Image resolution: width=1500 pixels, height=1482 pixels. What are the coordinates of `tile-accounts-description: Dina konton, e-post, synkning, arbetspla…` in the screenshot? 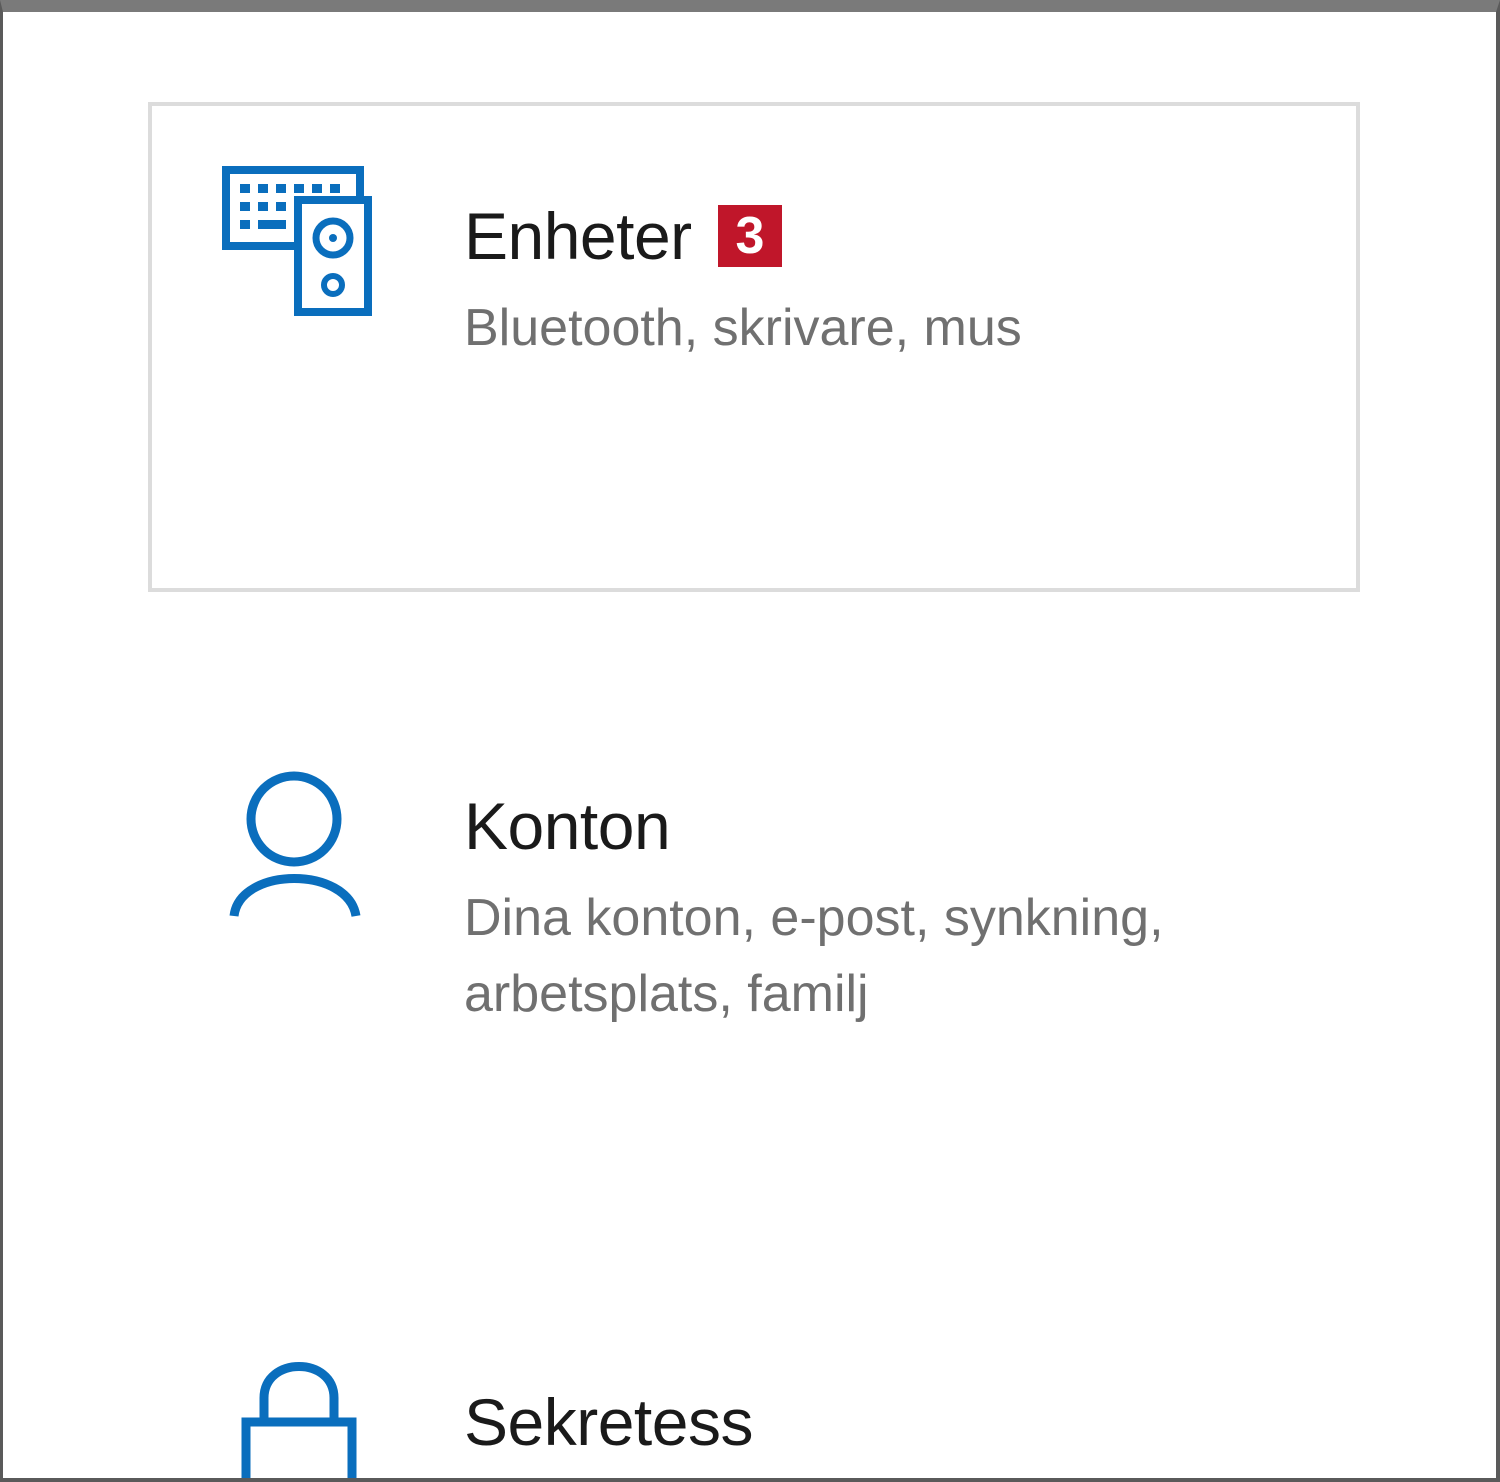 It's located at (814, 956).